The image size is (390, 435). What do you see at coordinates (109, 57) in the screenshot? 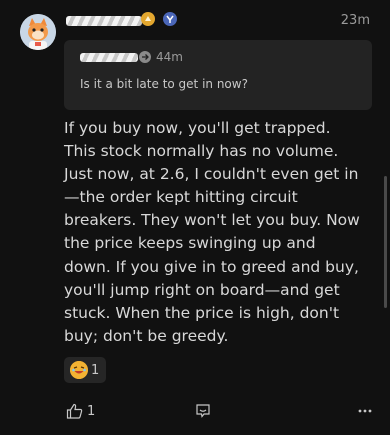
I see `quoted-username-redacted` at bounding box center [109, 57].